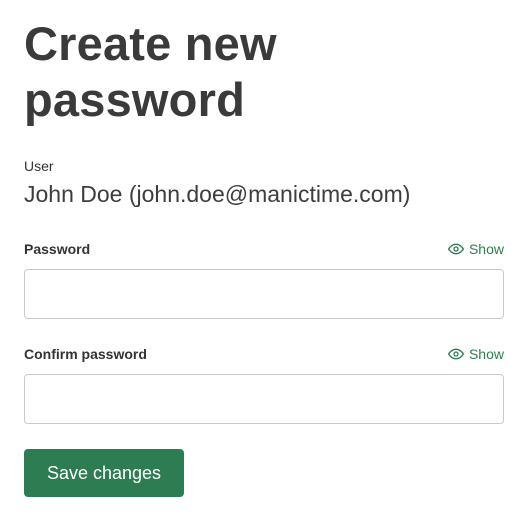 The image size is (528, 512). I want to click on password-show-label: Show, so click(486, 249).